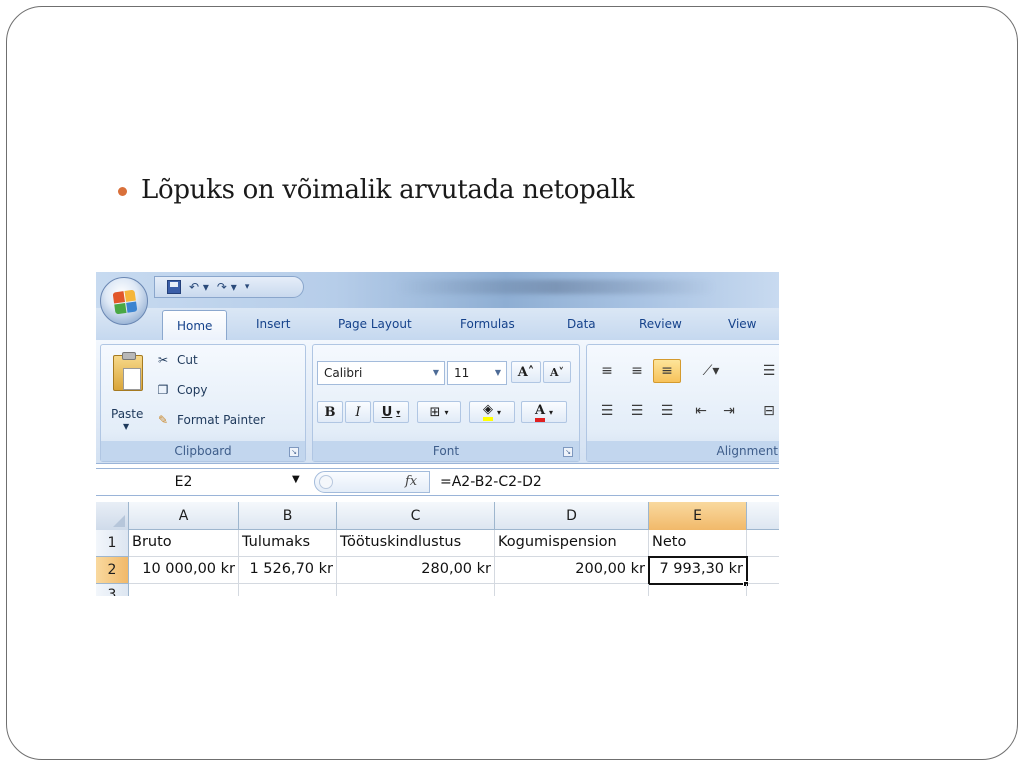 The width and height of the screenshot is (1024, 768). I want to click on merge-center-icon: ⊟, so click(767, 411).